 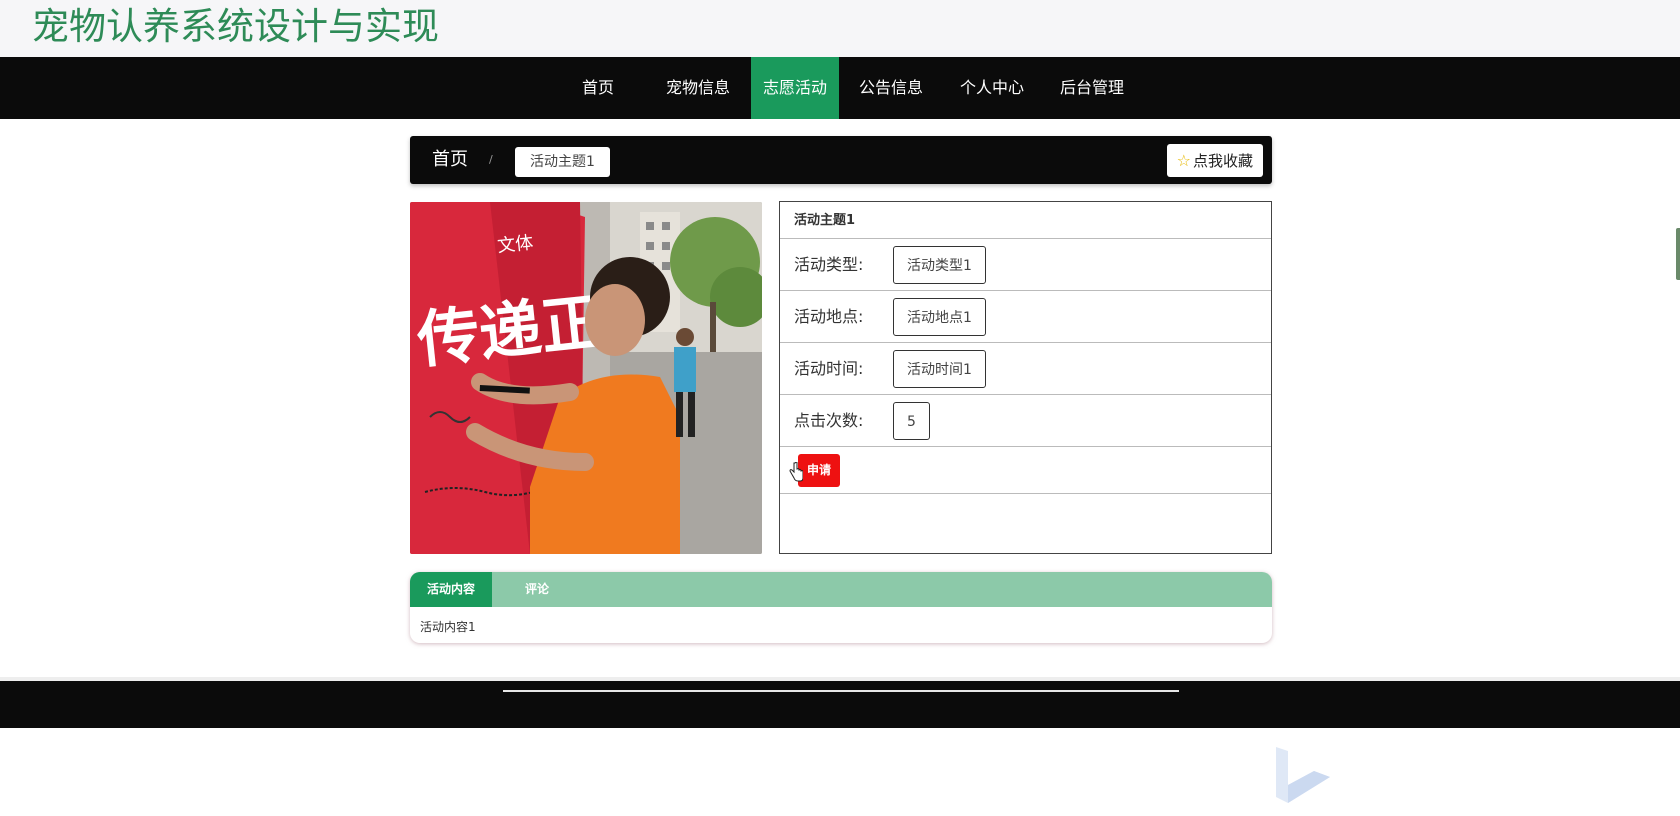 What do you see at coordinates (1025, 421) in the screenshot?
I see `row-click-count: 点击次数: 5` at bounding box center [1025, 421].